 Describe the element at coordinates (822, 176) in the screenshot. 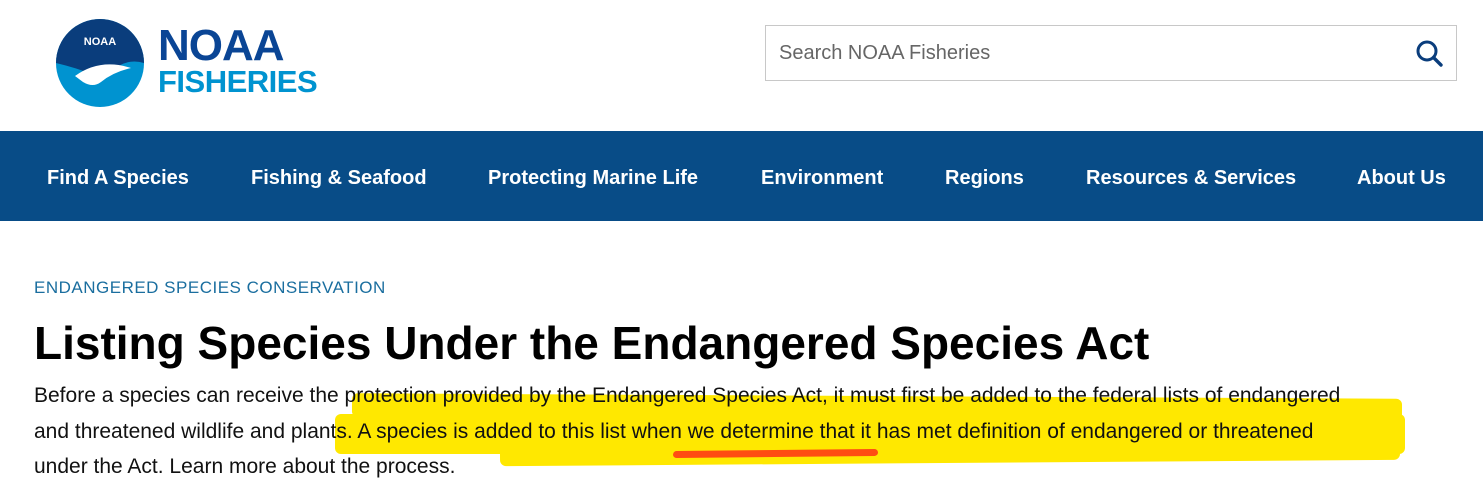

I see `nav-item-environment: Environment` at that location.